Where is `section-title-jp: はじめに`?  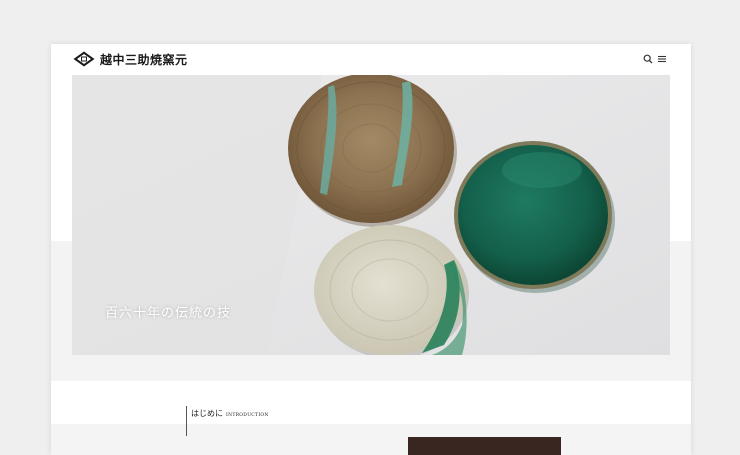
section-title-jp: はじめに is located at coordinates (207, 413).